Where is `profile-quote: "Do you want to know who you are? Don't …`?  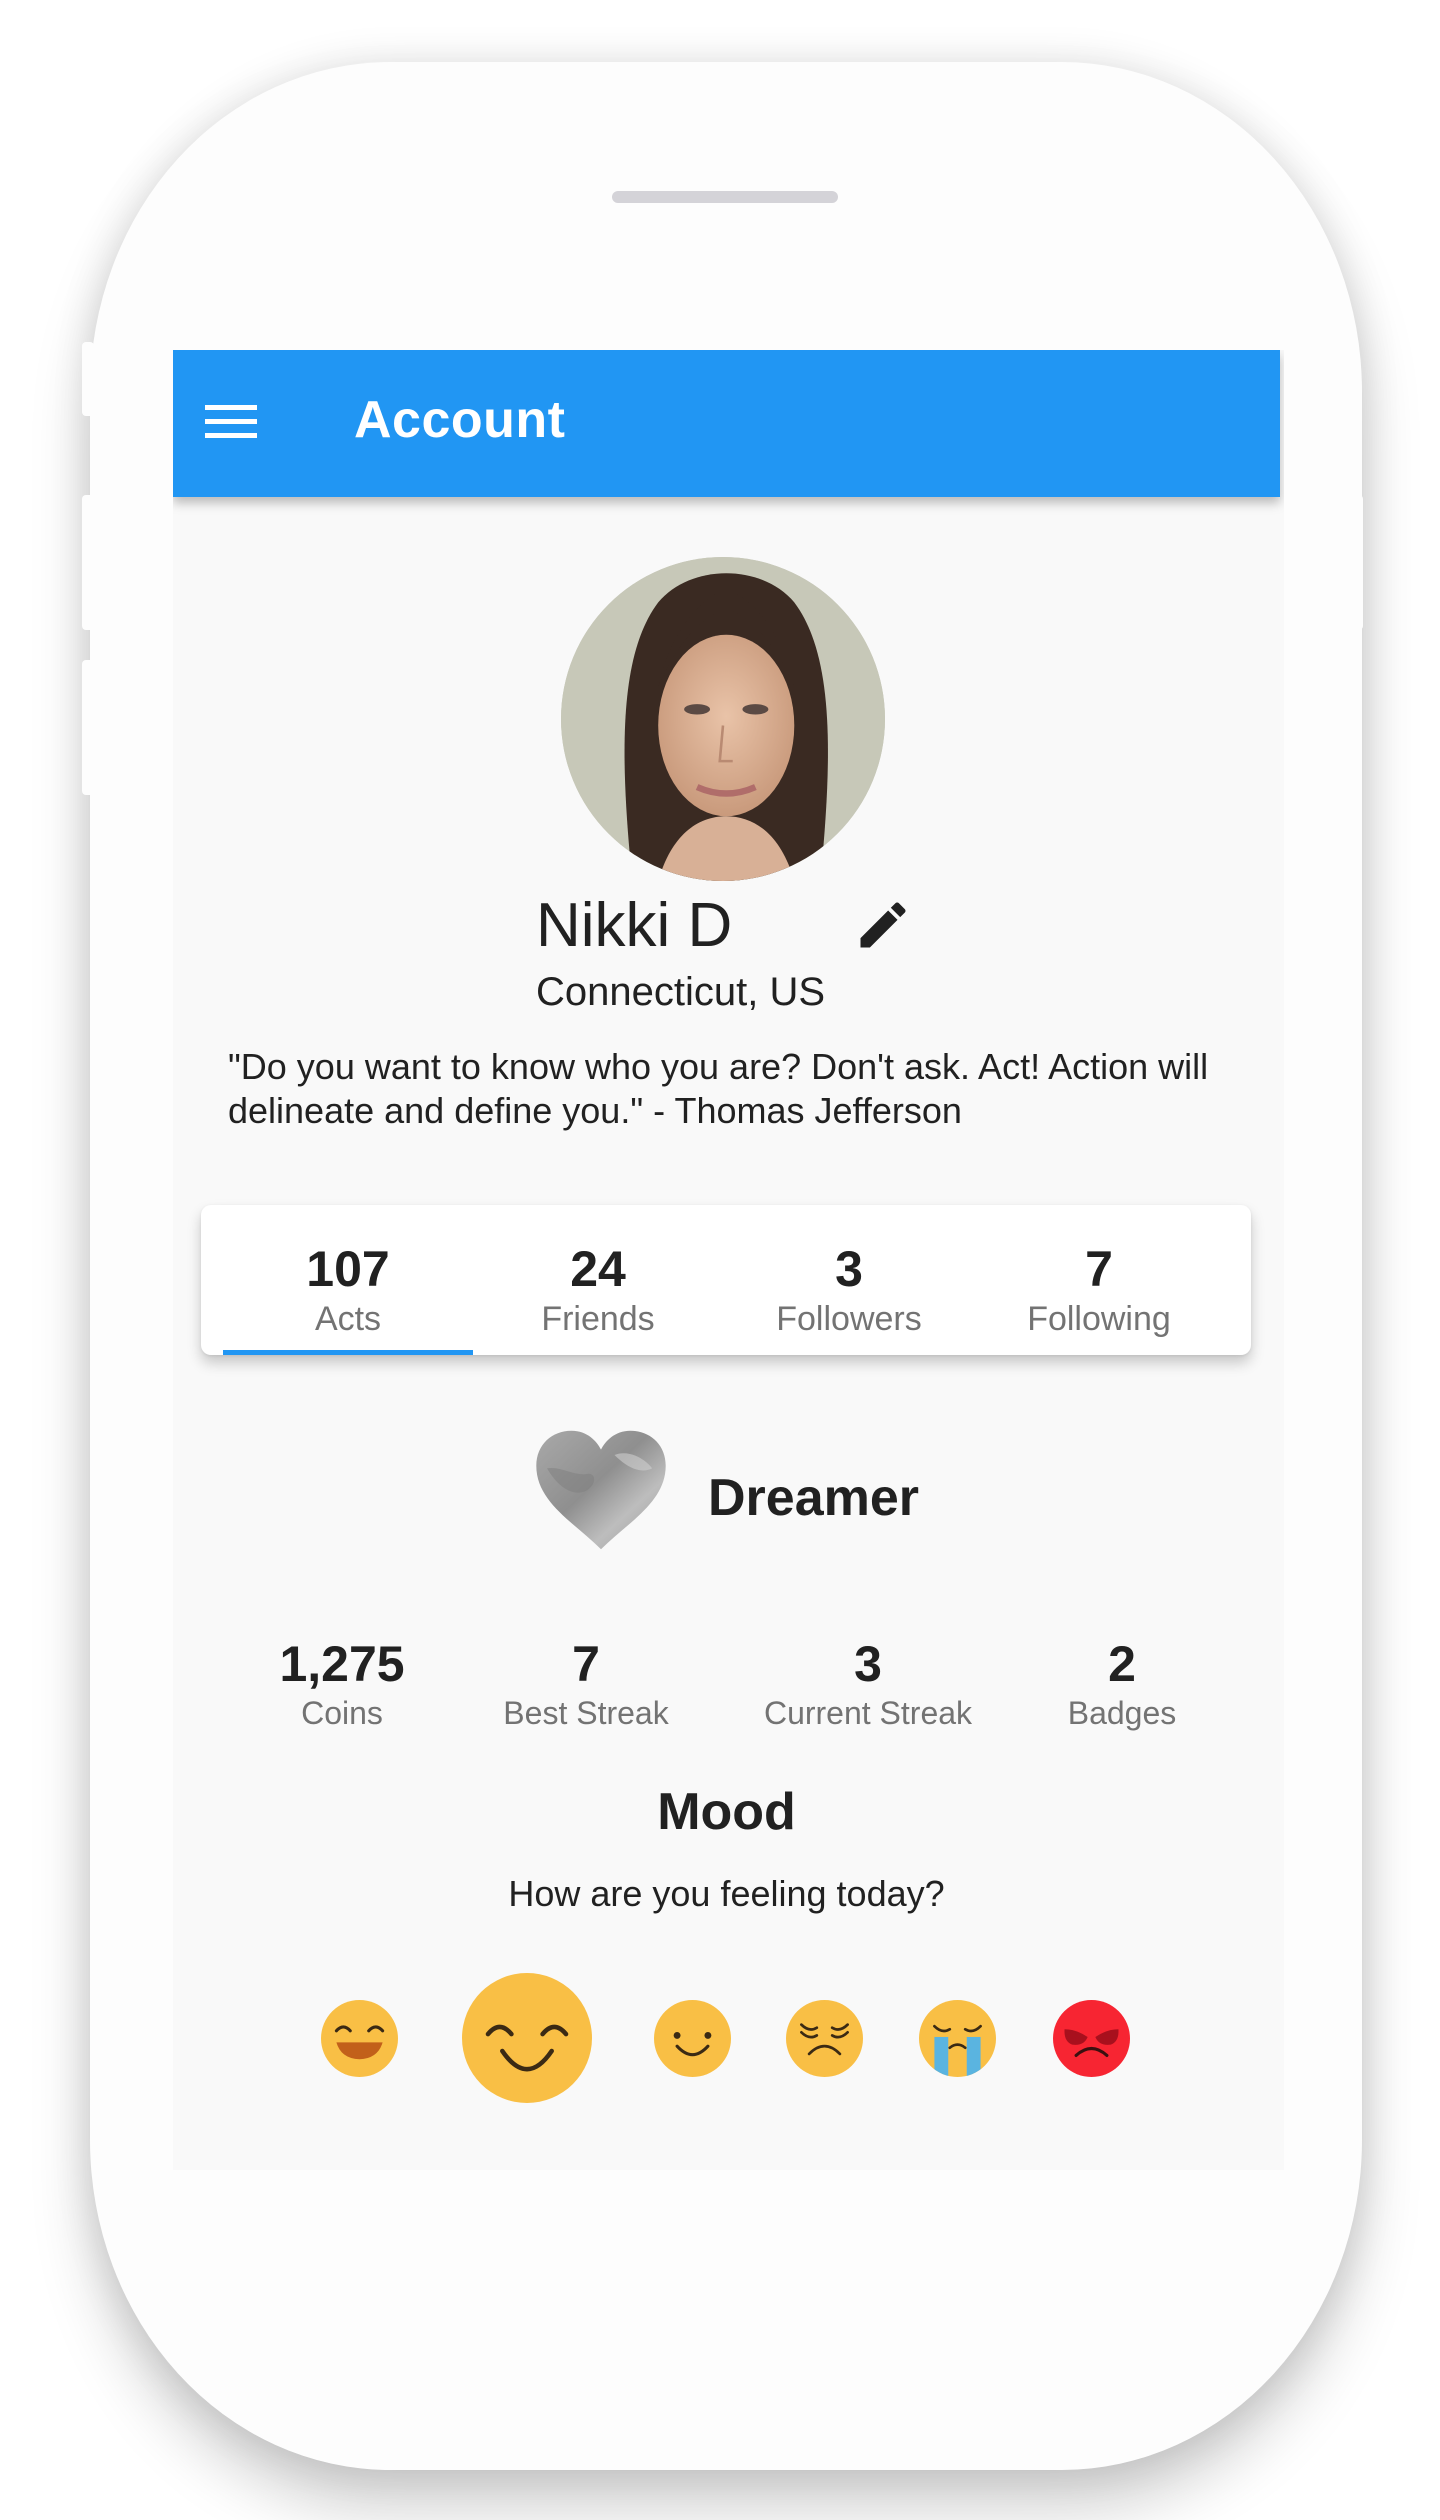 profile-quote: "Do you want to know who you are? Don't … is located at coordinates (718, 1088).